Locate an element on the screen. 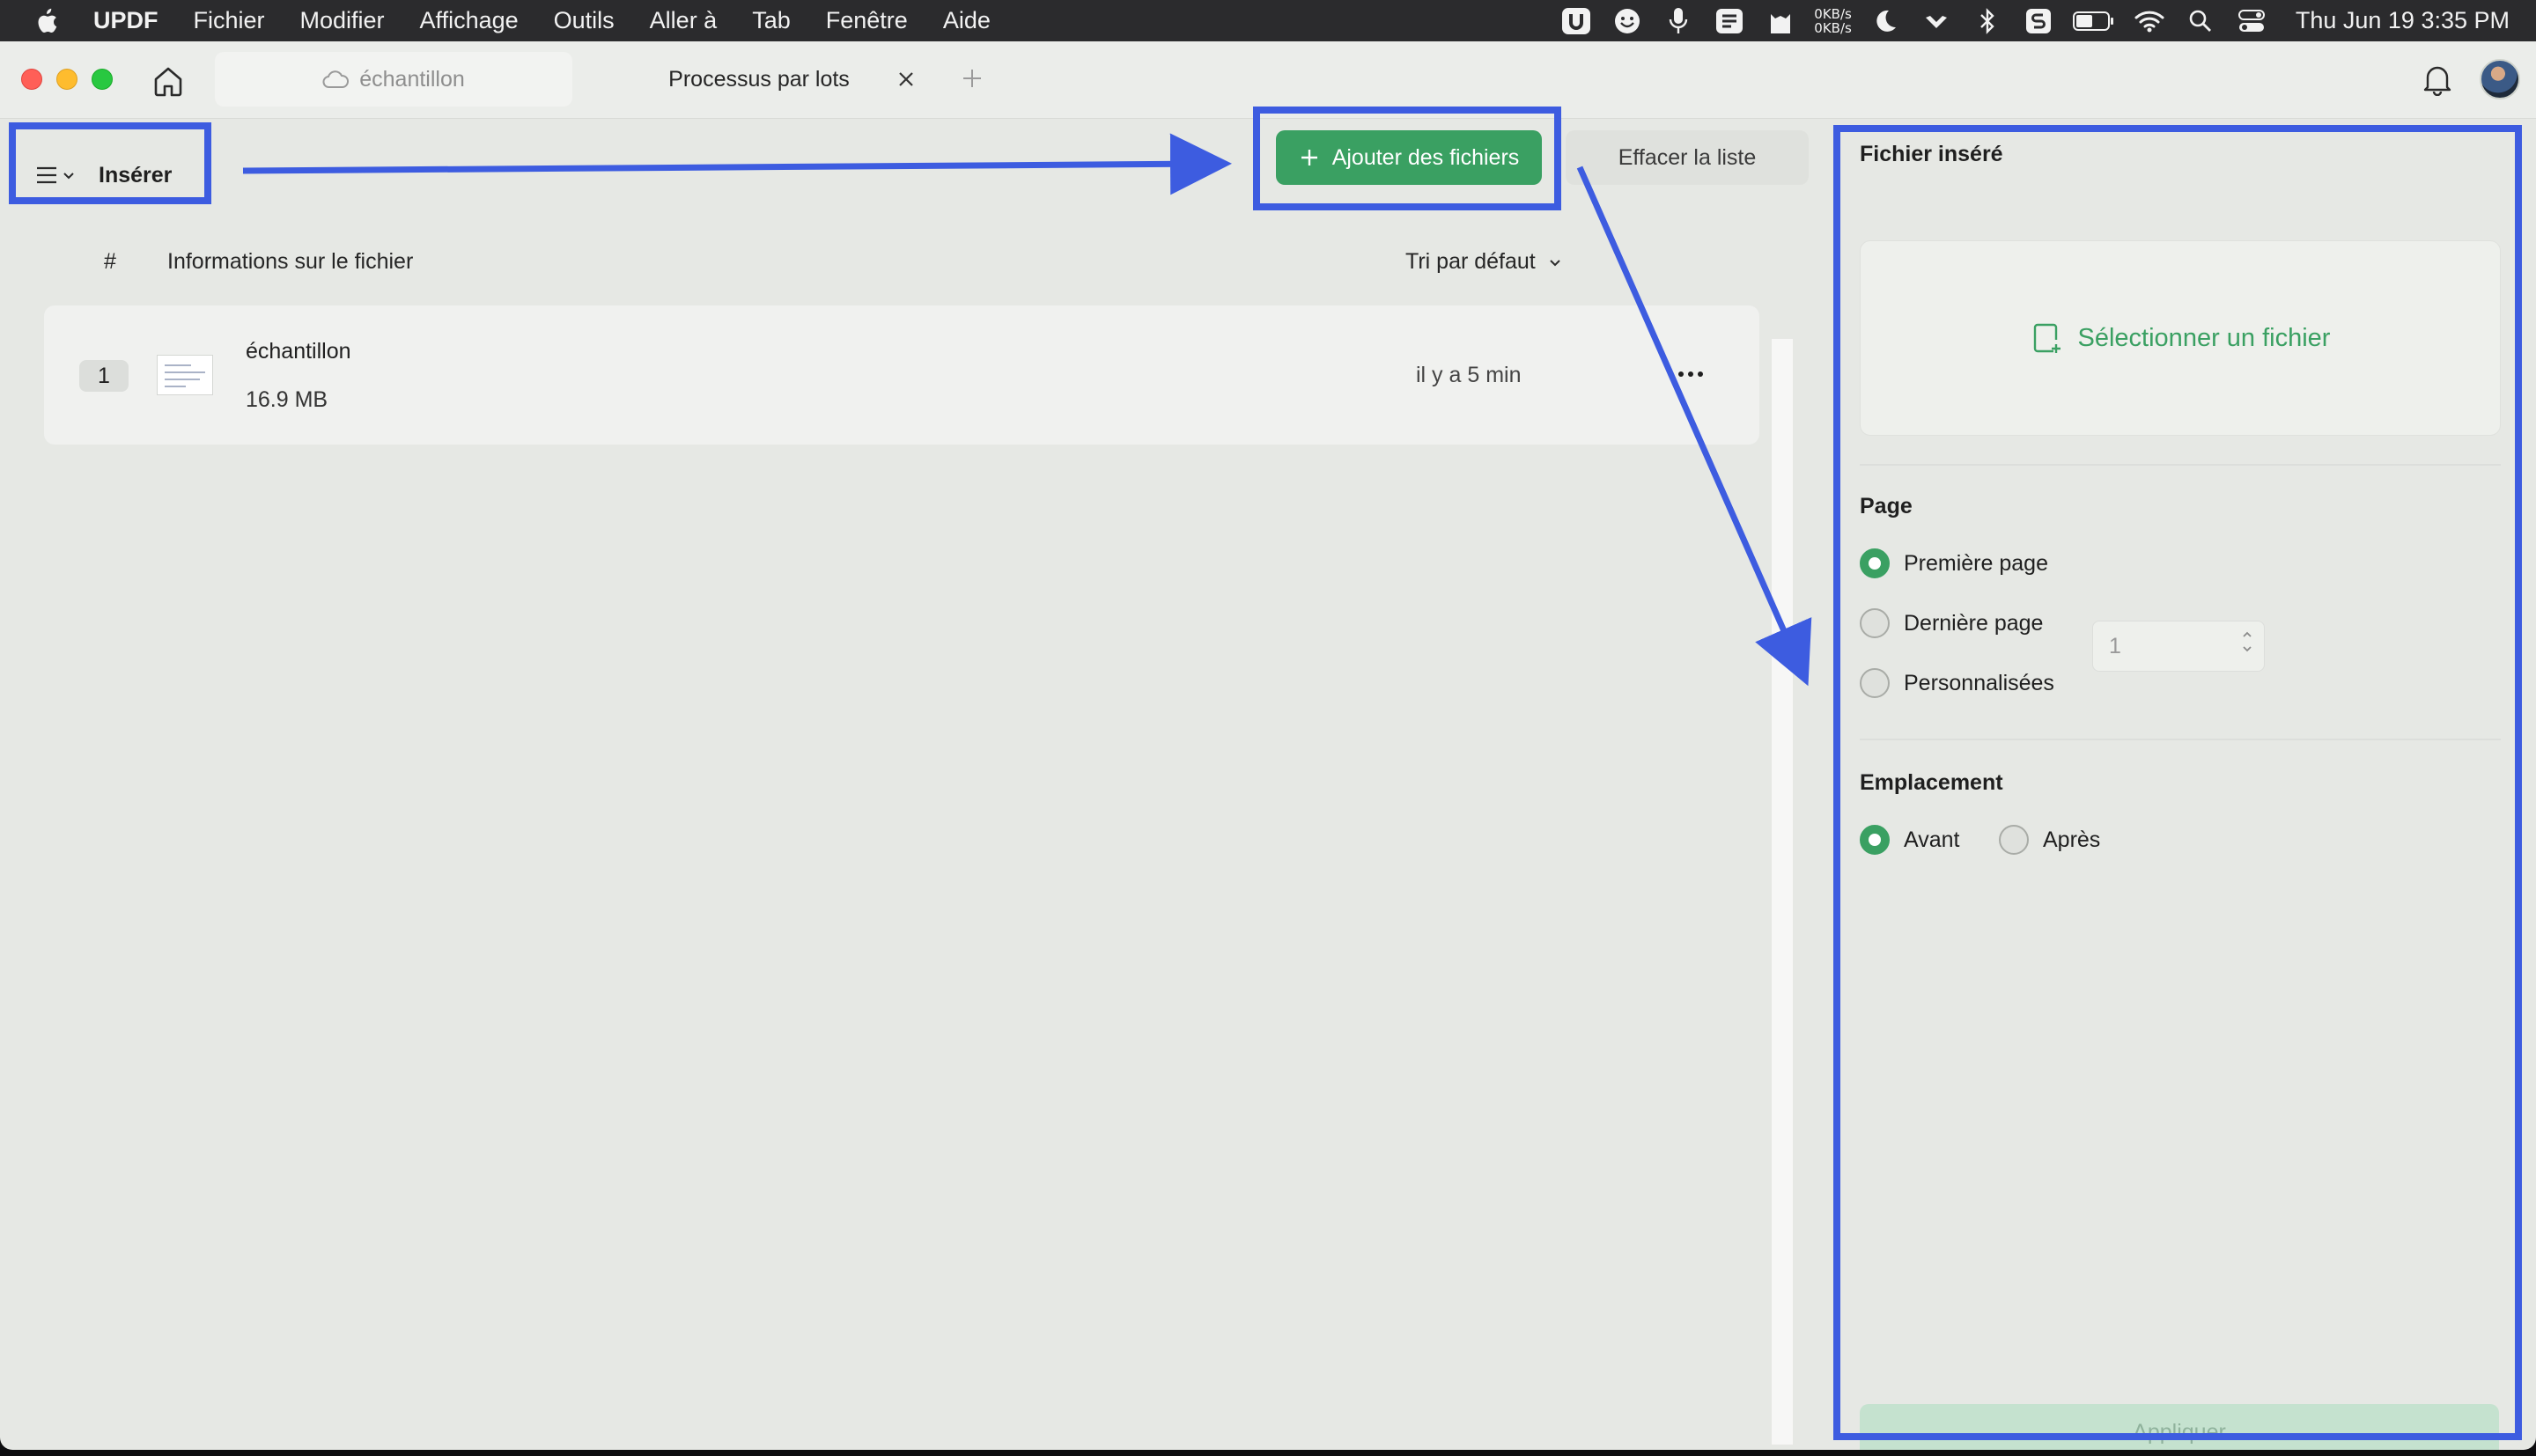  list-menu-icon is located at coordinates (55, 175).